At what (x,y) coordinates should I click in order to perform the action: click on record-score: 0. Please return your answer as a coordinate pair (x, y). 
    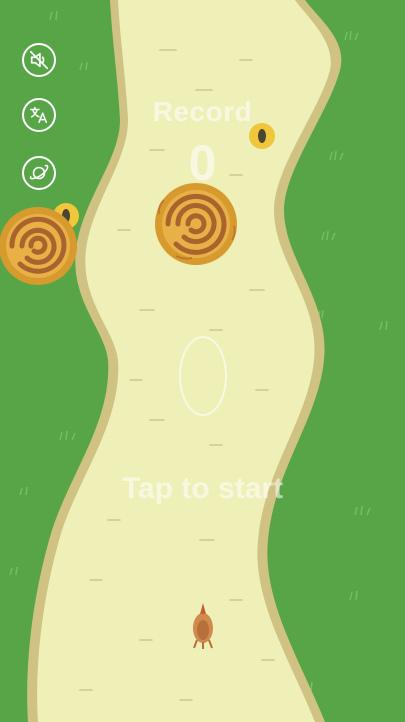
    Looking at the image, I should click on (202, 163).